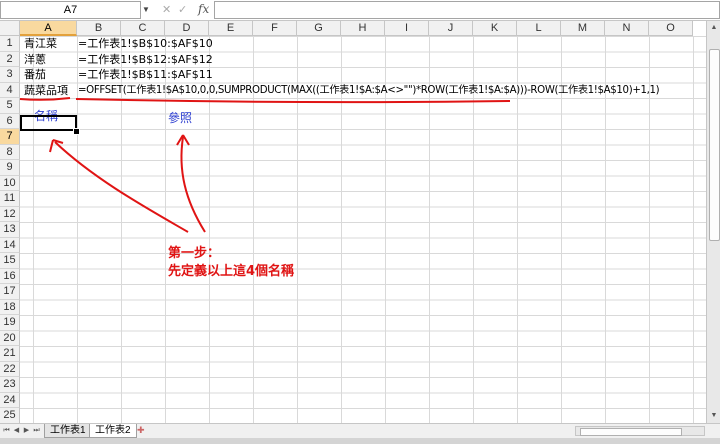  I want to click on column-header-h: H, so click(363, 28).